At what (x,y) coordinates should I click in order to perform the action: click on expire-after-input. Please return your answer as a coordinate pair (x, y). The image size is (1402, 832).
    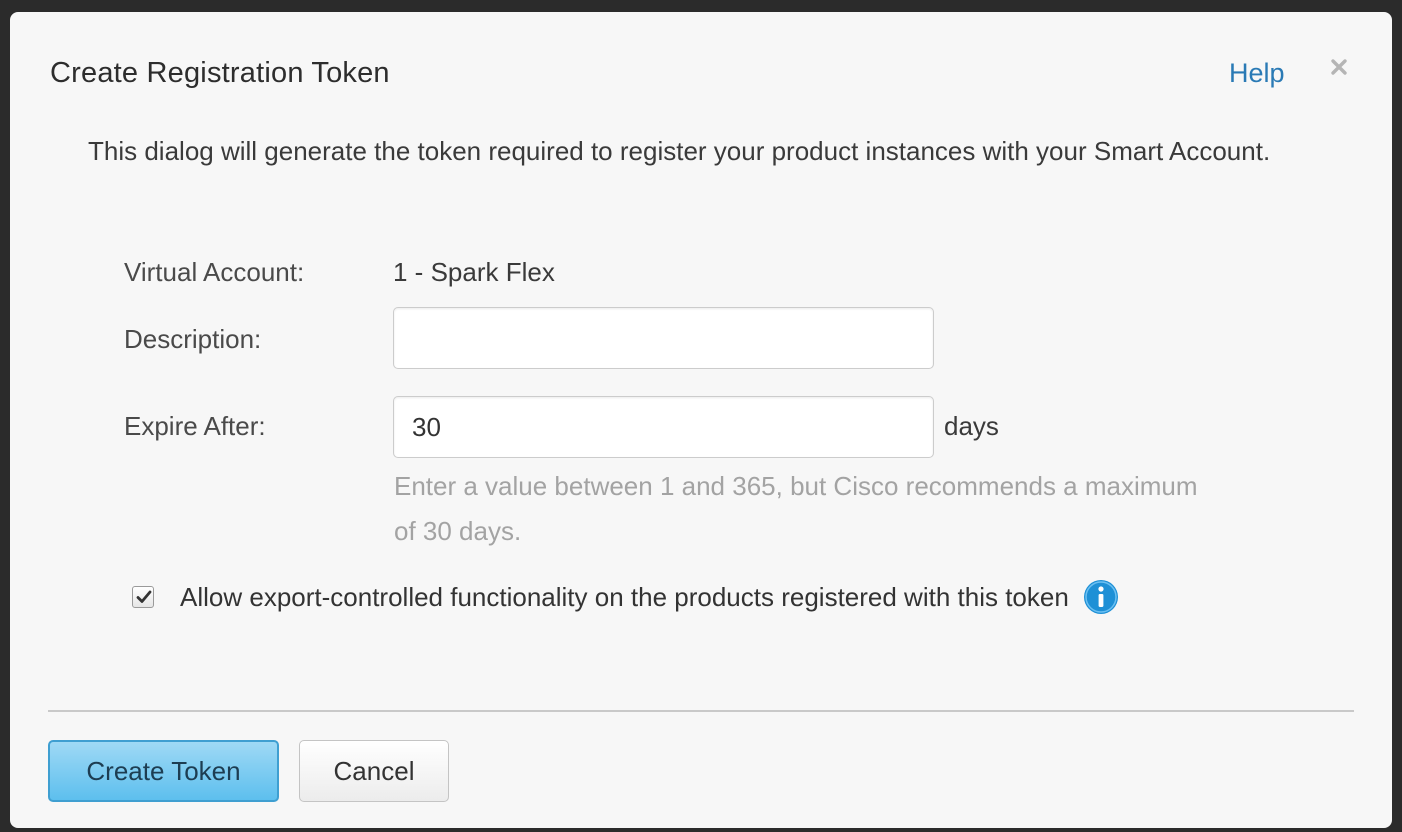
    Looking at the image, I should click on (663, 427).